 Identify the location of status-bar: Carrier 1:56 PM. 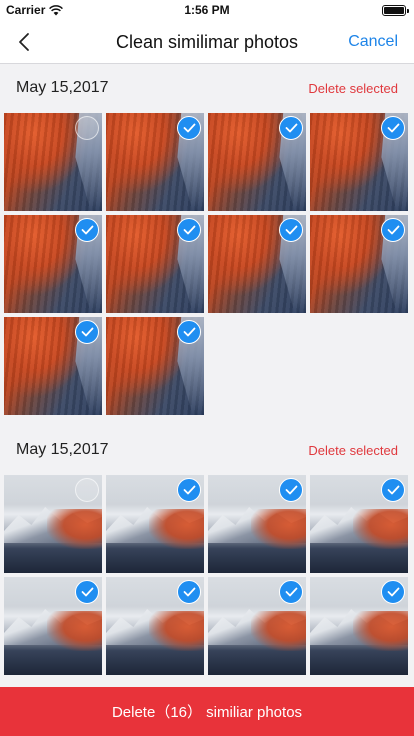
(207, 10).